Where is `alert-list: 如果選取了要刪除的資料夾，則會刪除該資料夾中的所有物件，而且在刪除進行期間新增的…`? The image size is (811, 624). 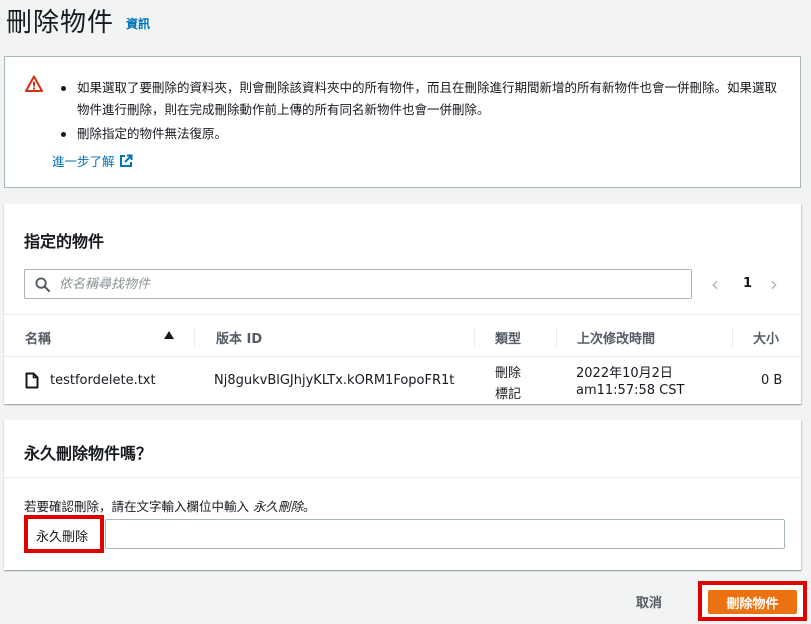
alert-list: 如果選取了要刪除的資料夾，則會刪除該資料夾中的所有物件，而且在刪除進行期間新增的… is located at coordinates (419, 111).